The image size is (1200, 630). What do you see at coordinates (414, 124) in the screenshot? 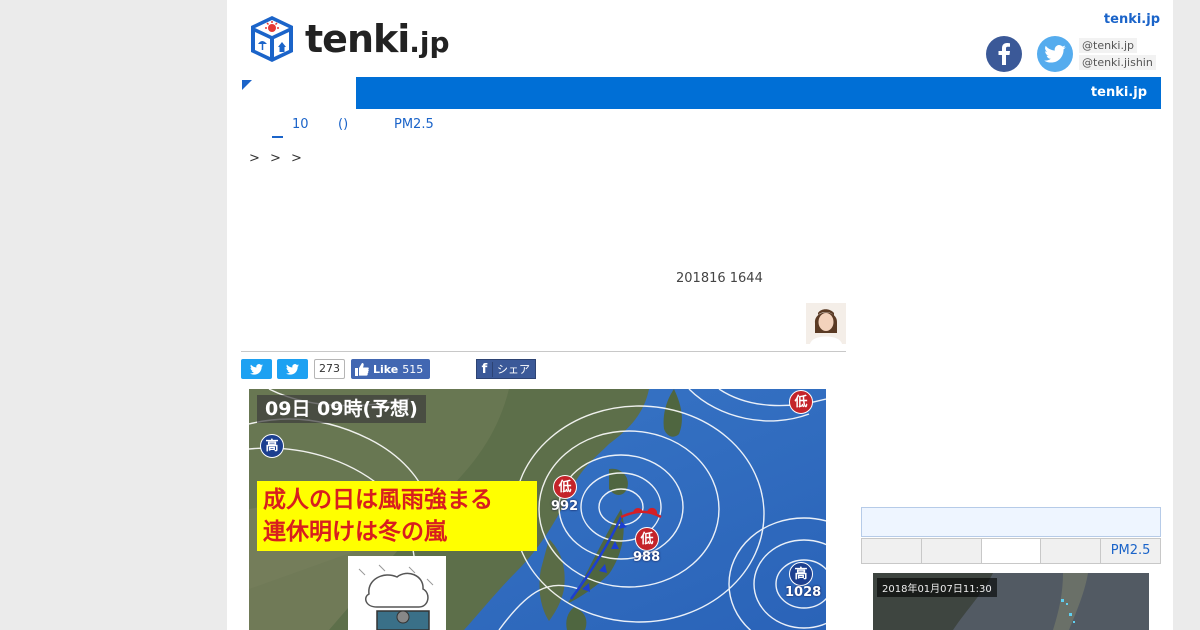
I see `subnav-item-pm25: PM2.5` at bounding box center [414, 124].